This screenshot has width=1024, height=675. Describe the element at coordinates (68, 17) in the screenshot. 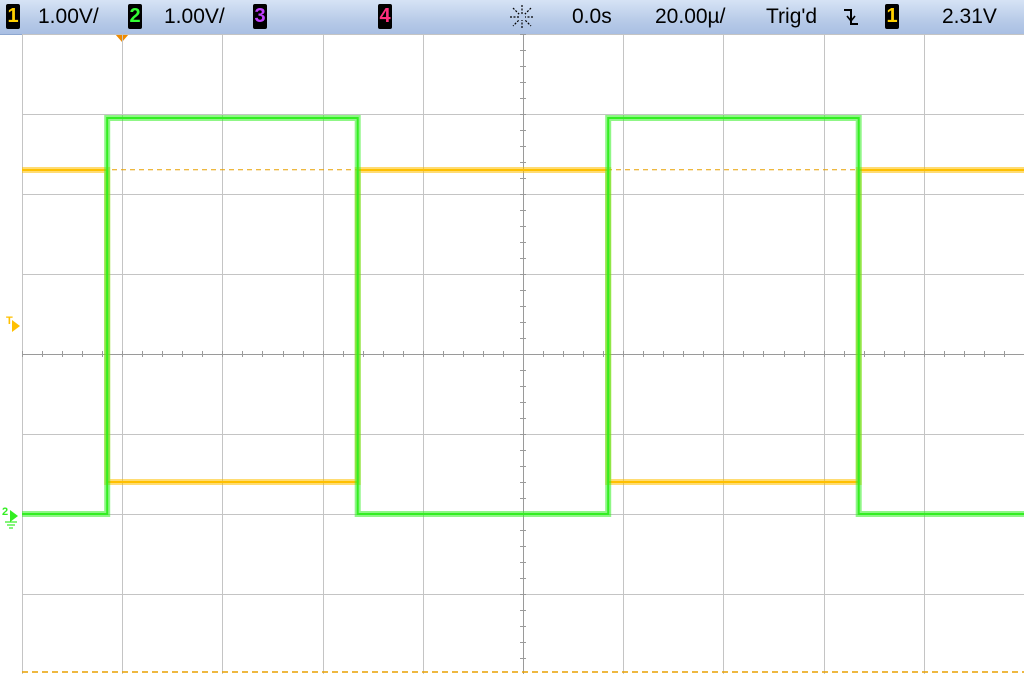

I see `channel-1-scale: 1.00V/` at that location.